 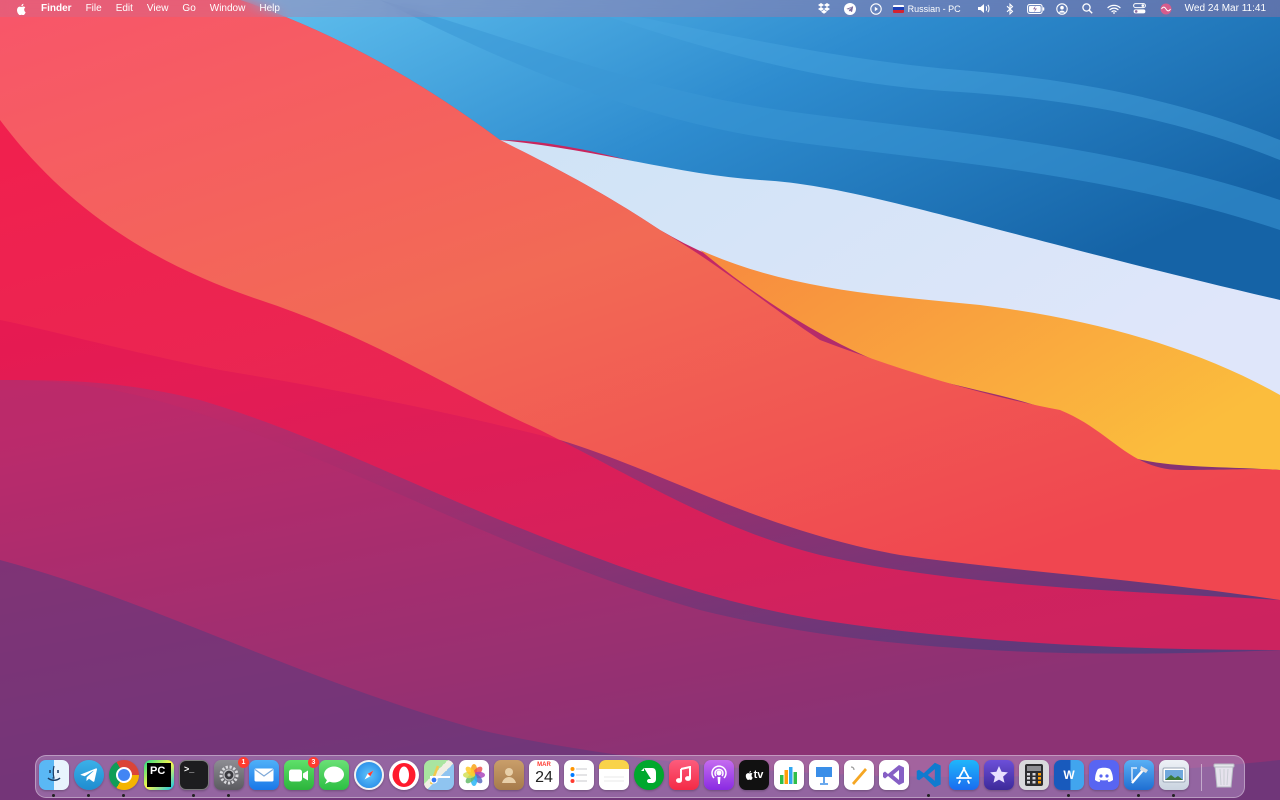 I want to click on calendar-icon: MAR 24, so click(x=544, y=775).